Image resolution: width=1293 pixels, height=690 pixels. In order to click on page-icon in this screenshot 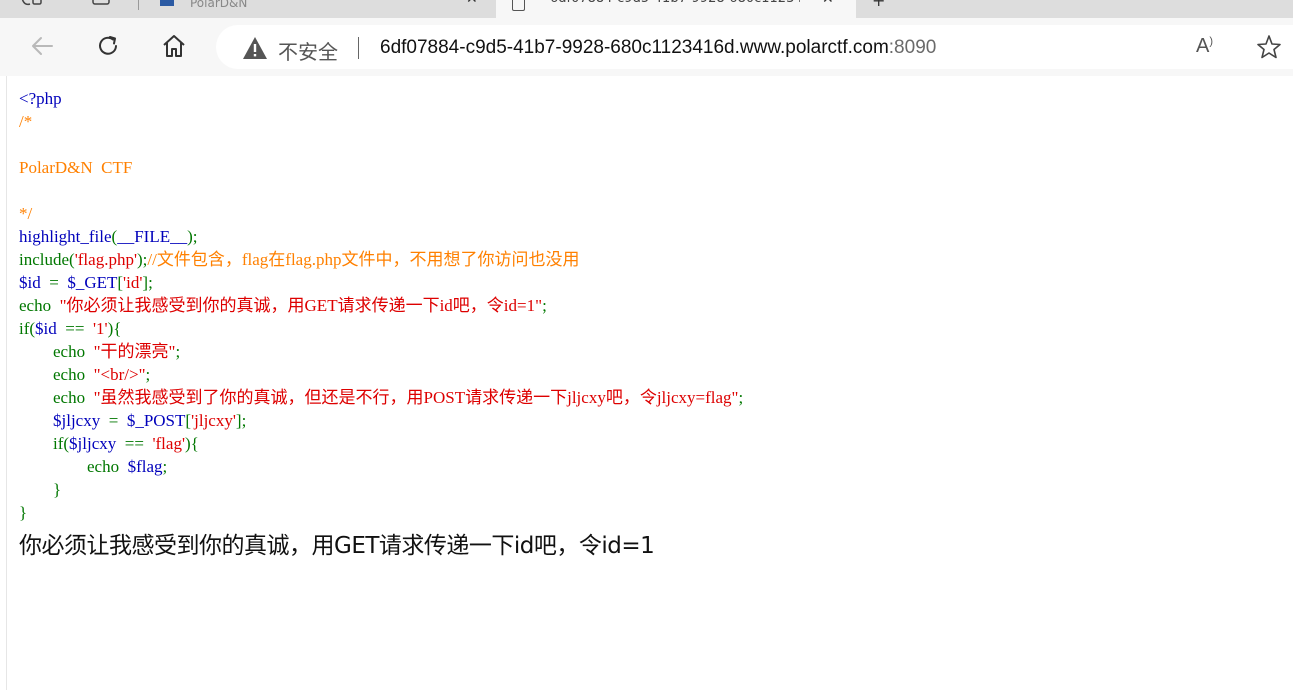, I will do `click(518, 5)`.